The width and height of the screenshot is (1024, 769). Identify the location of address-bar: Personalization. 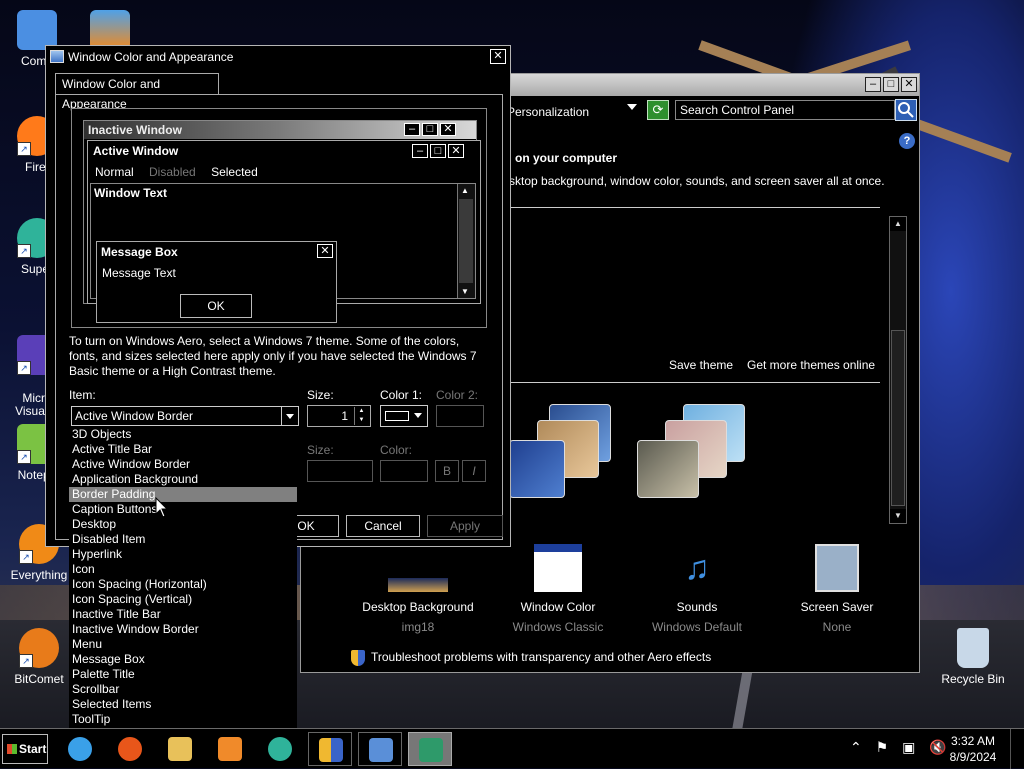
(572, 112).